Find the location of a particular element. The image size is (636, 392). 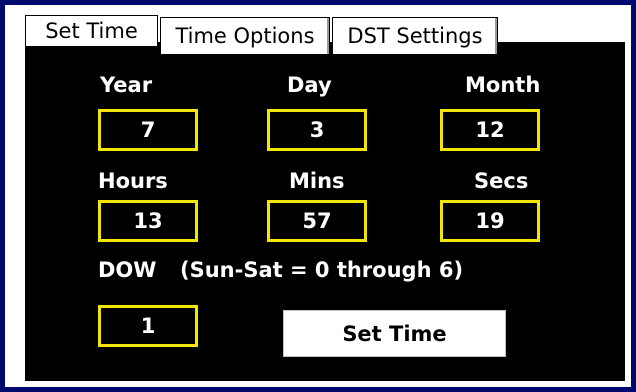

dow-hint: (Sun-Sat = 0 through 6) is located at coordinates (322, 270).